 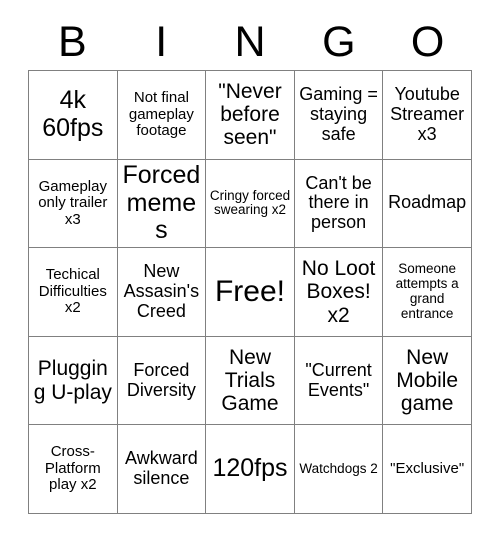 I want to click on bingo-cell: Cross-Platform play x2, so click(x=73, y=469).